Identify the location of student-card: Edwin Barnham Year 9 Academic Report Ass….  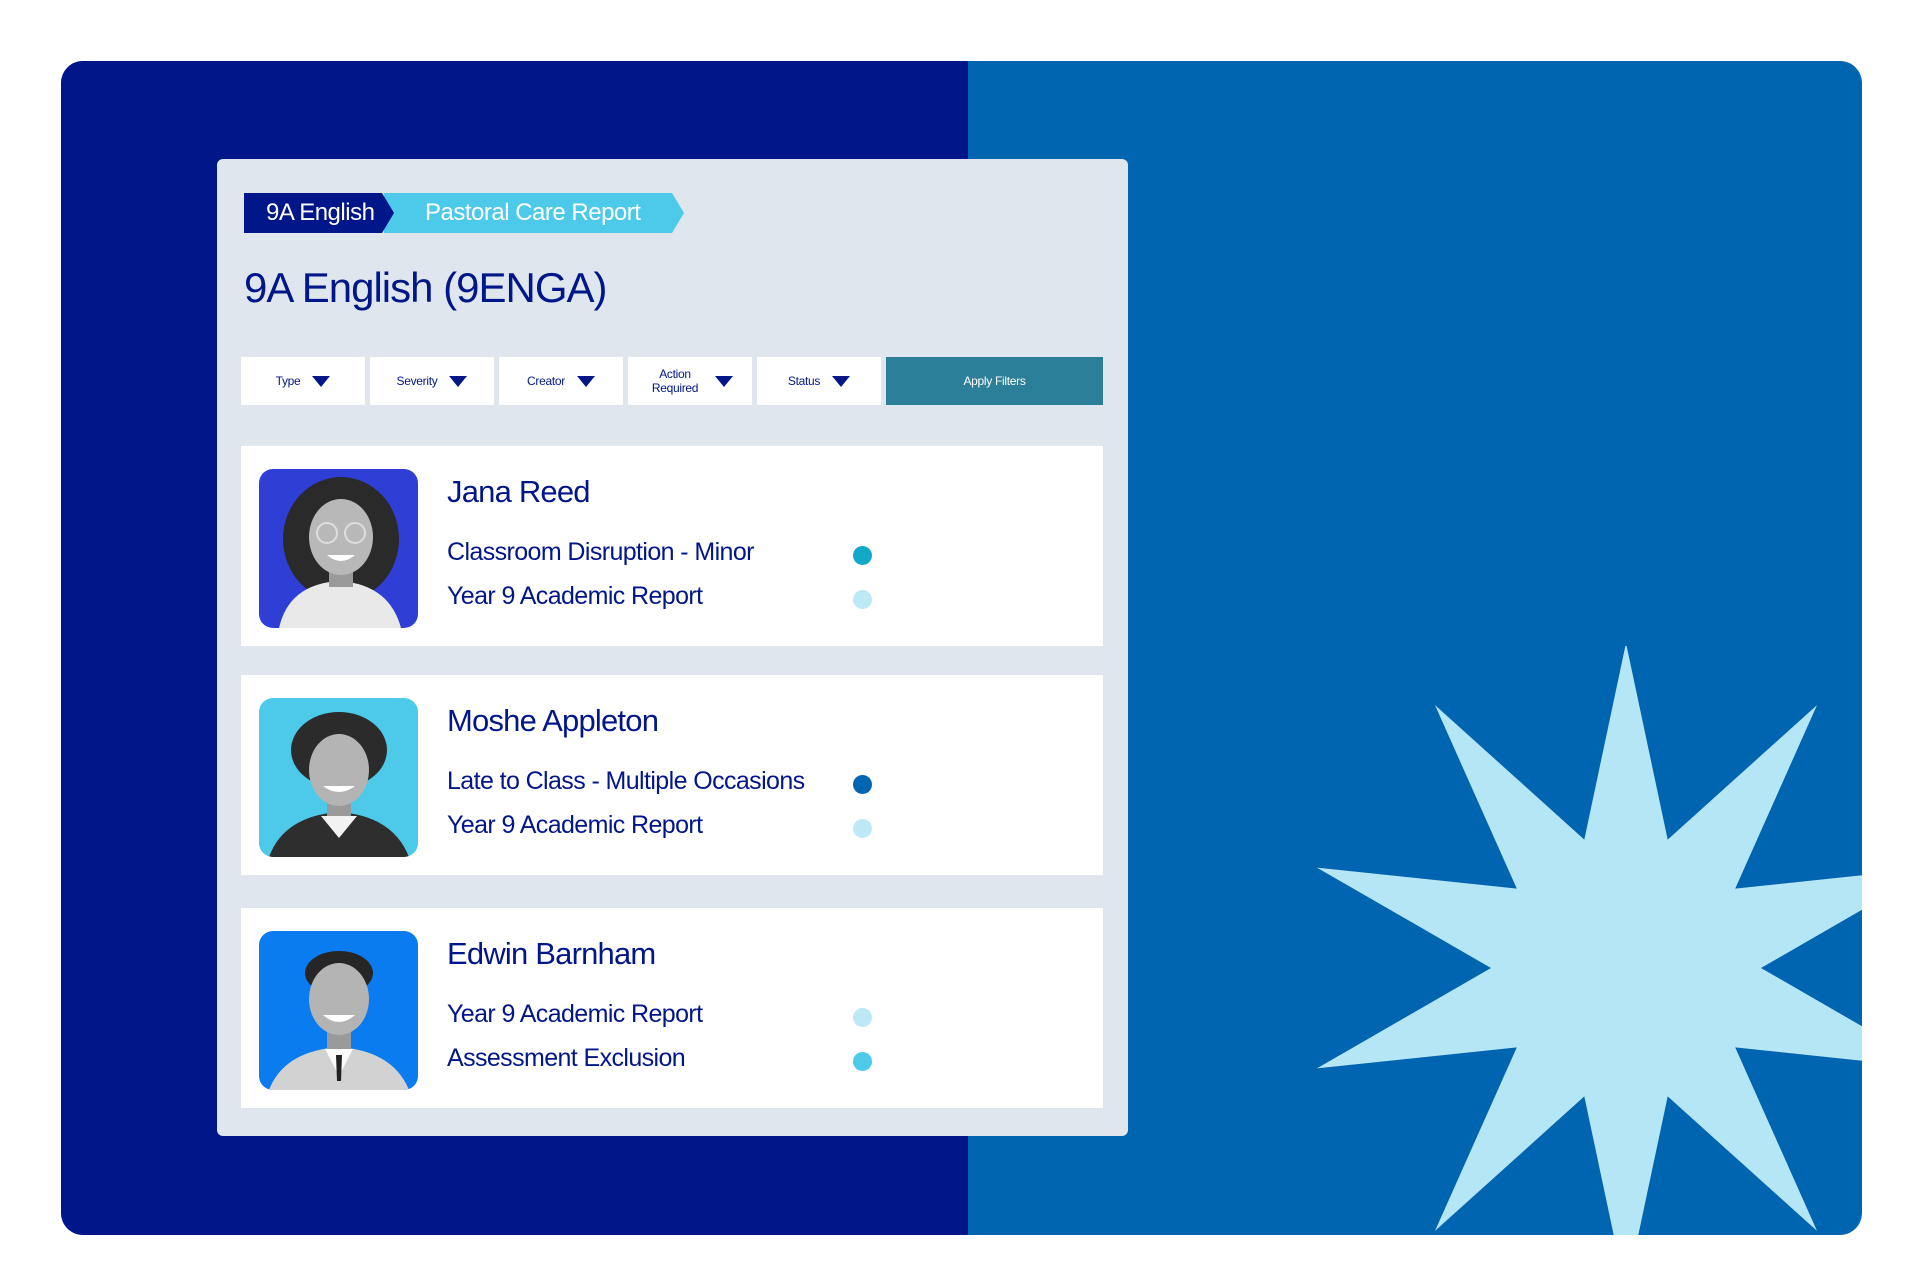
(672, 1008).